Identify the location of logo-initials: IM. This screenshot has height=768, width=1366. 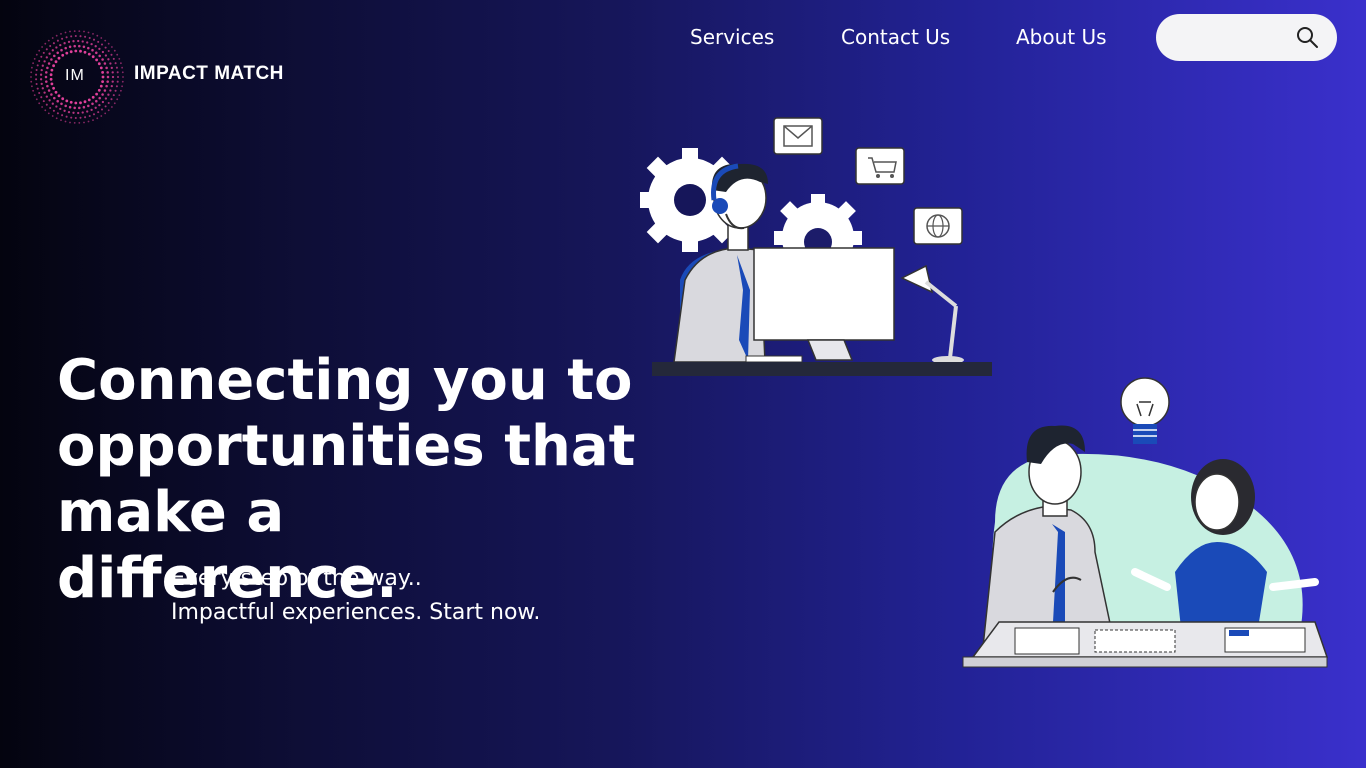
(75, 75).